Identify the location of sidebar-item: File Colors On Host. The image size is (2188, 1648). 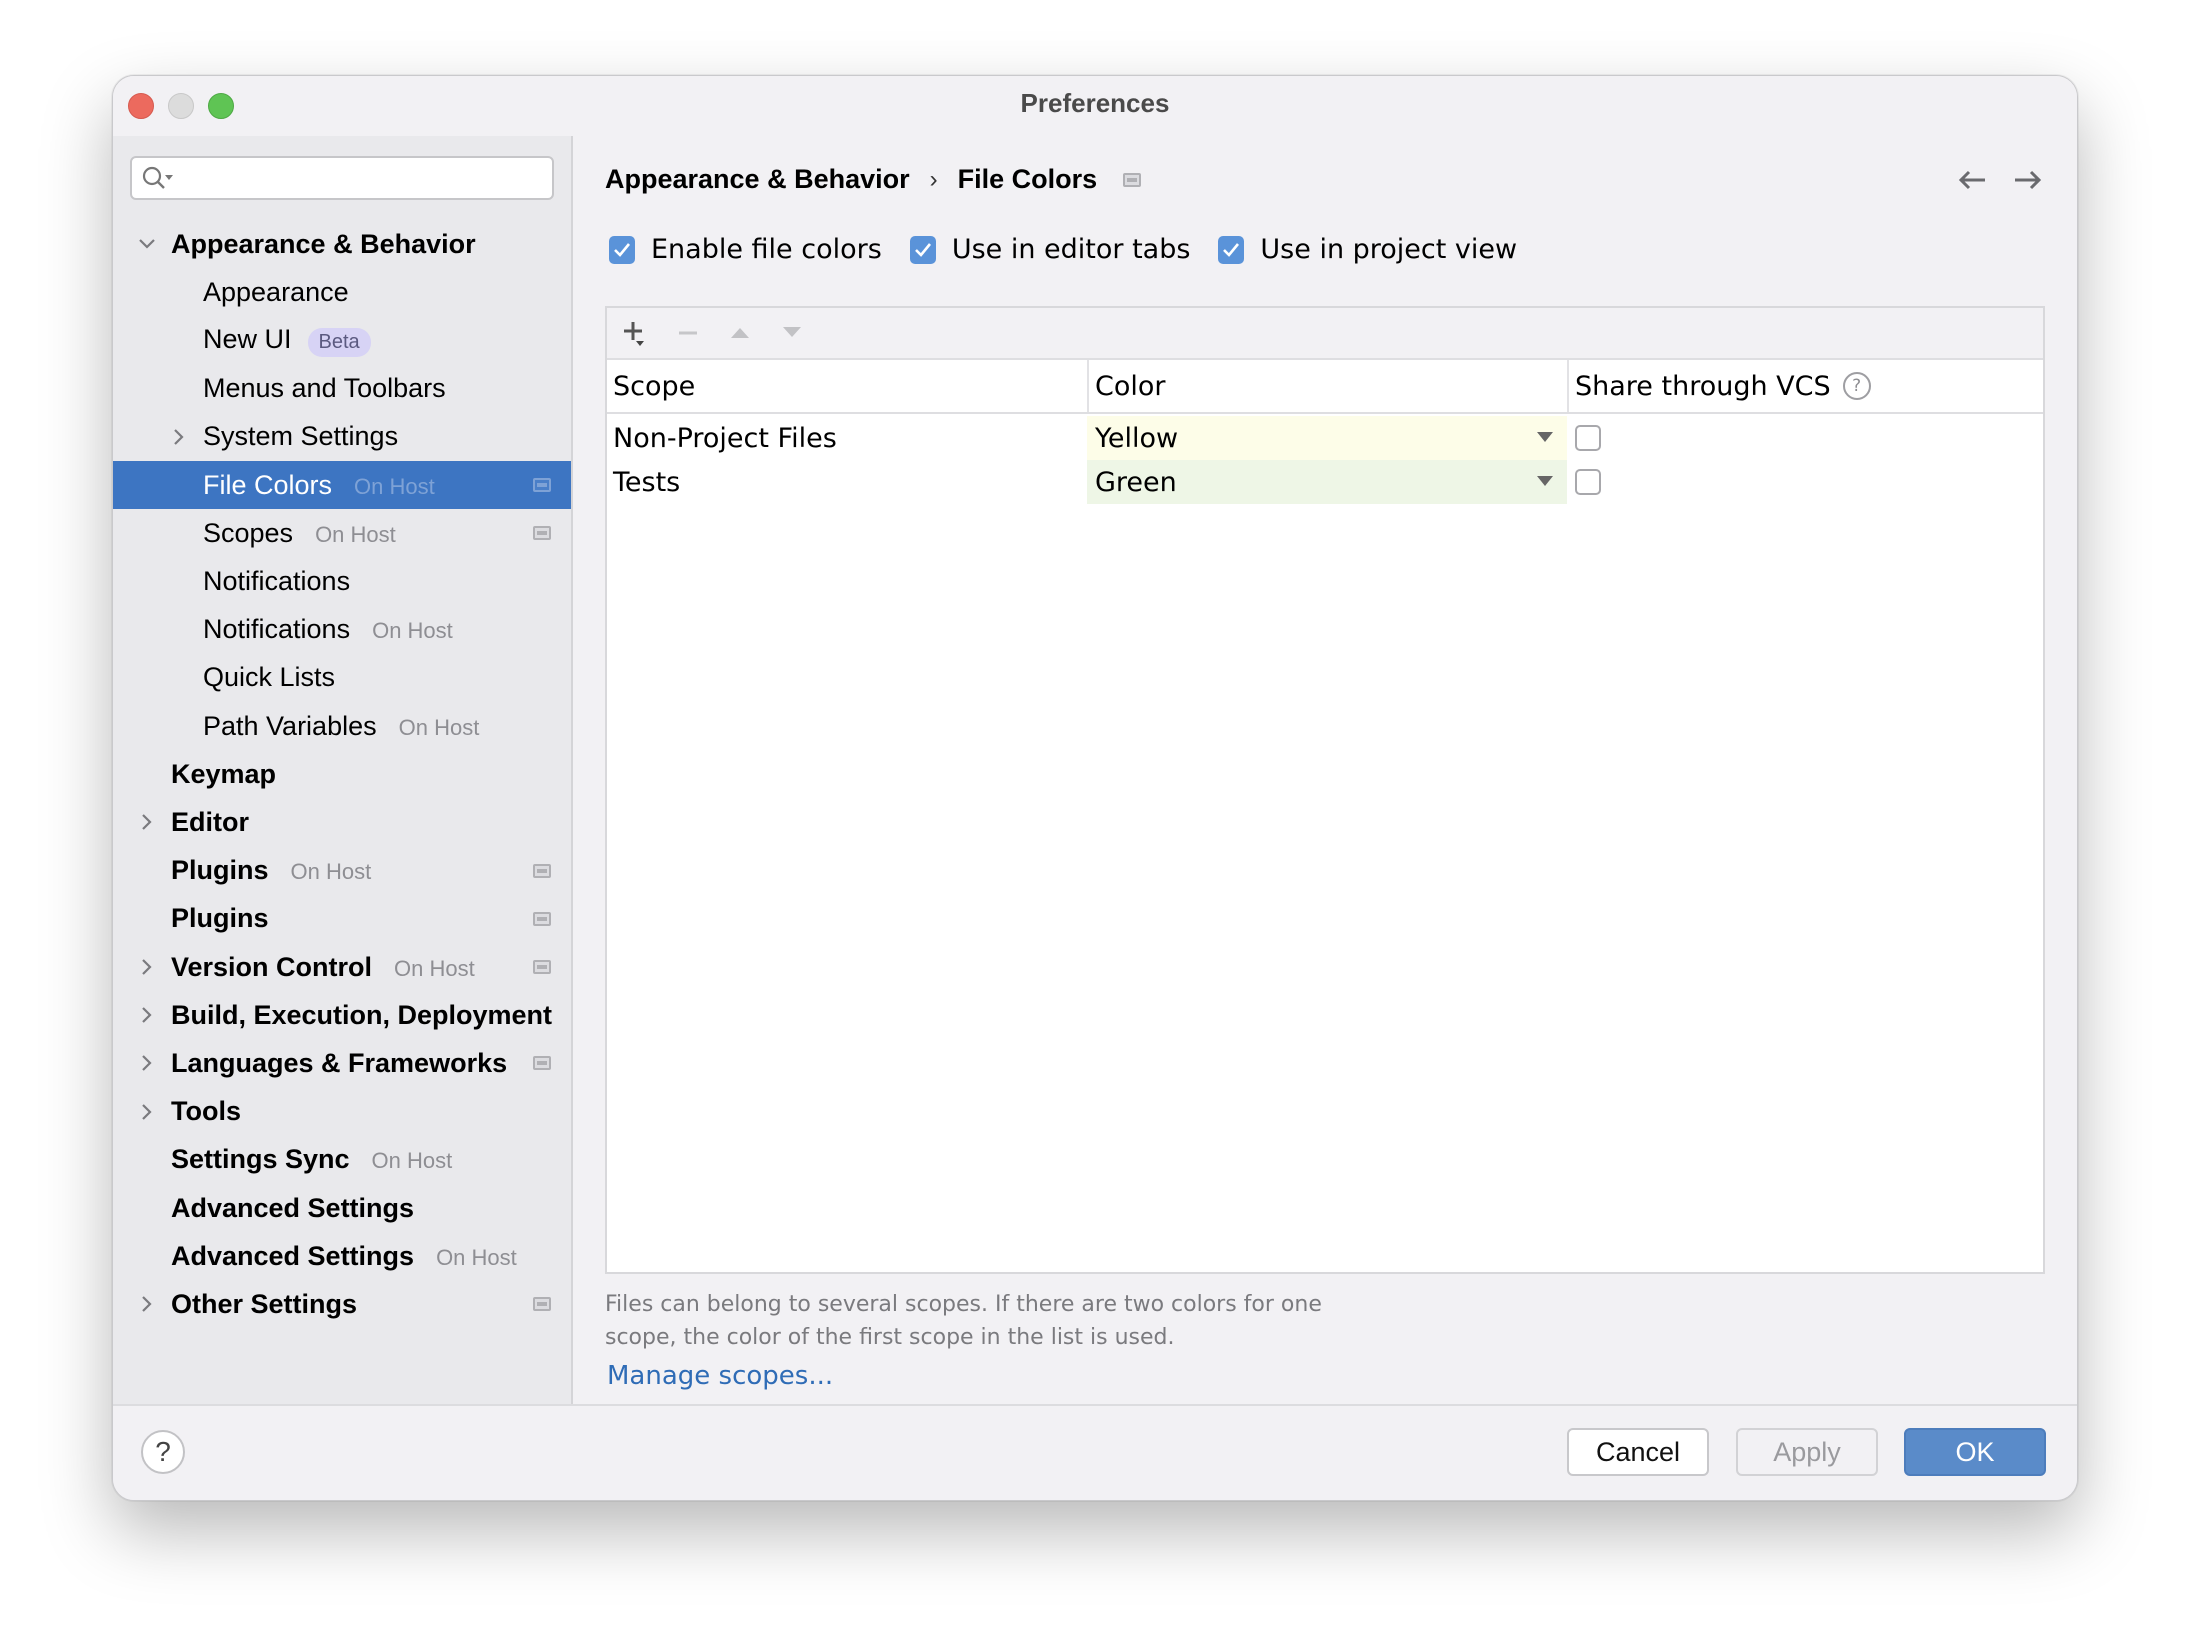
(342, 485).